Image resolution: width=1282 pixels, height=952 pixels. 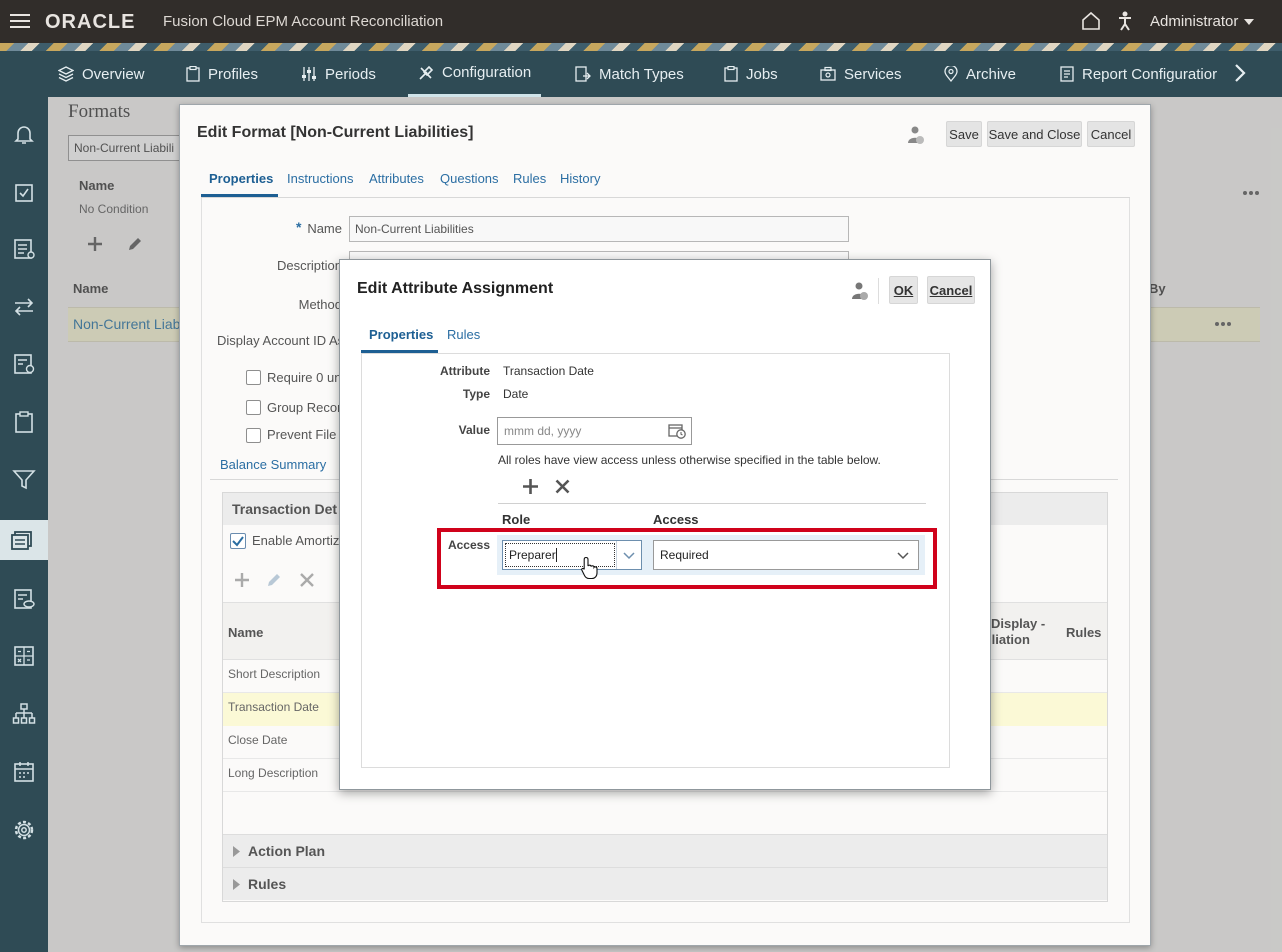 What do you see at coordinates (677, 431) in the screenshot?
I see `calendar-clock-icon` at bounding box center [677, 431].